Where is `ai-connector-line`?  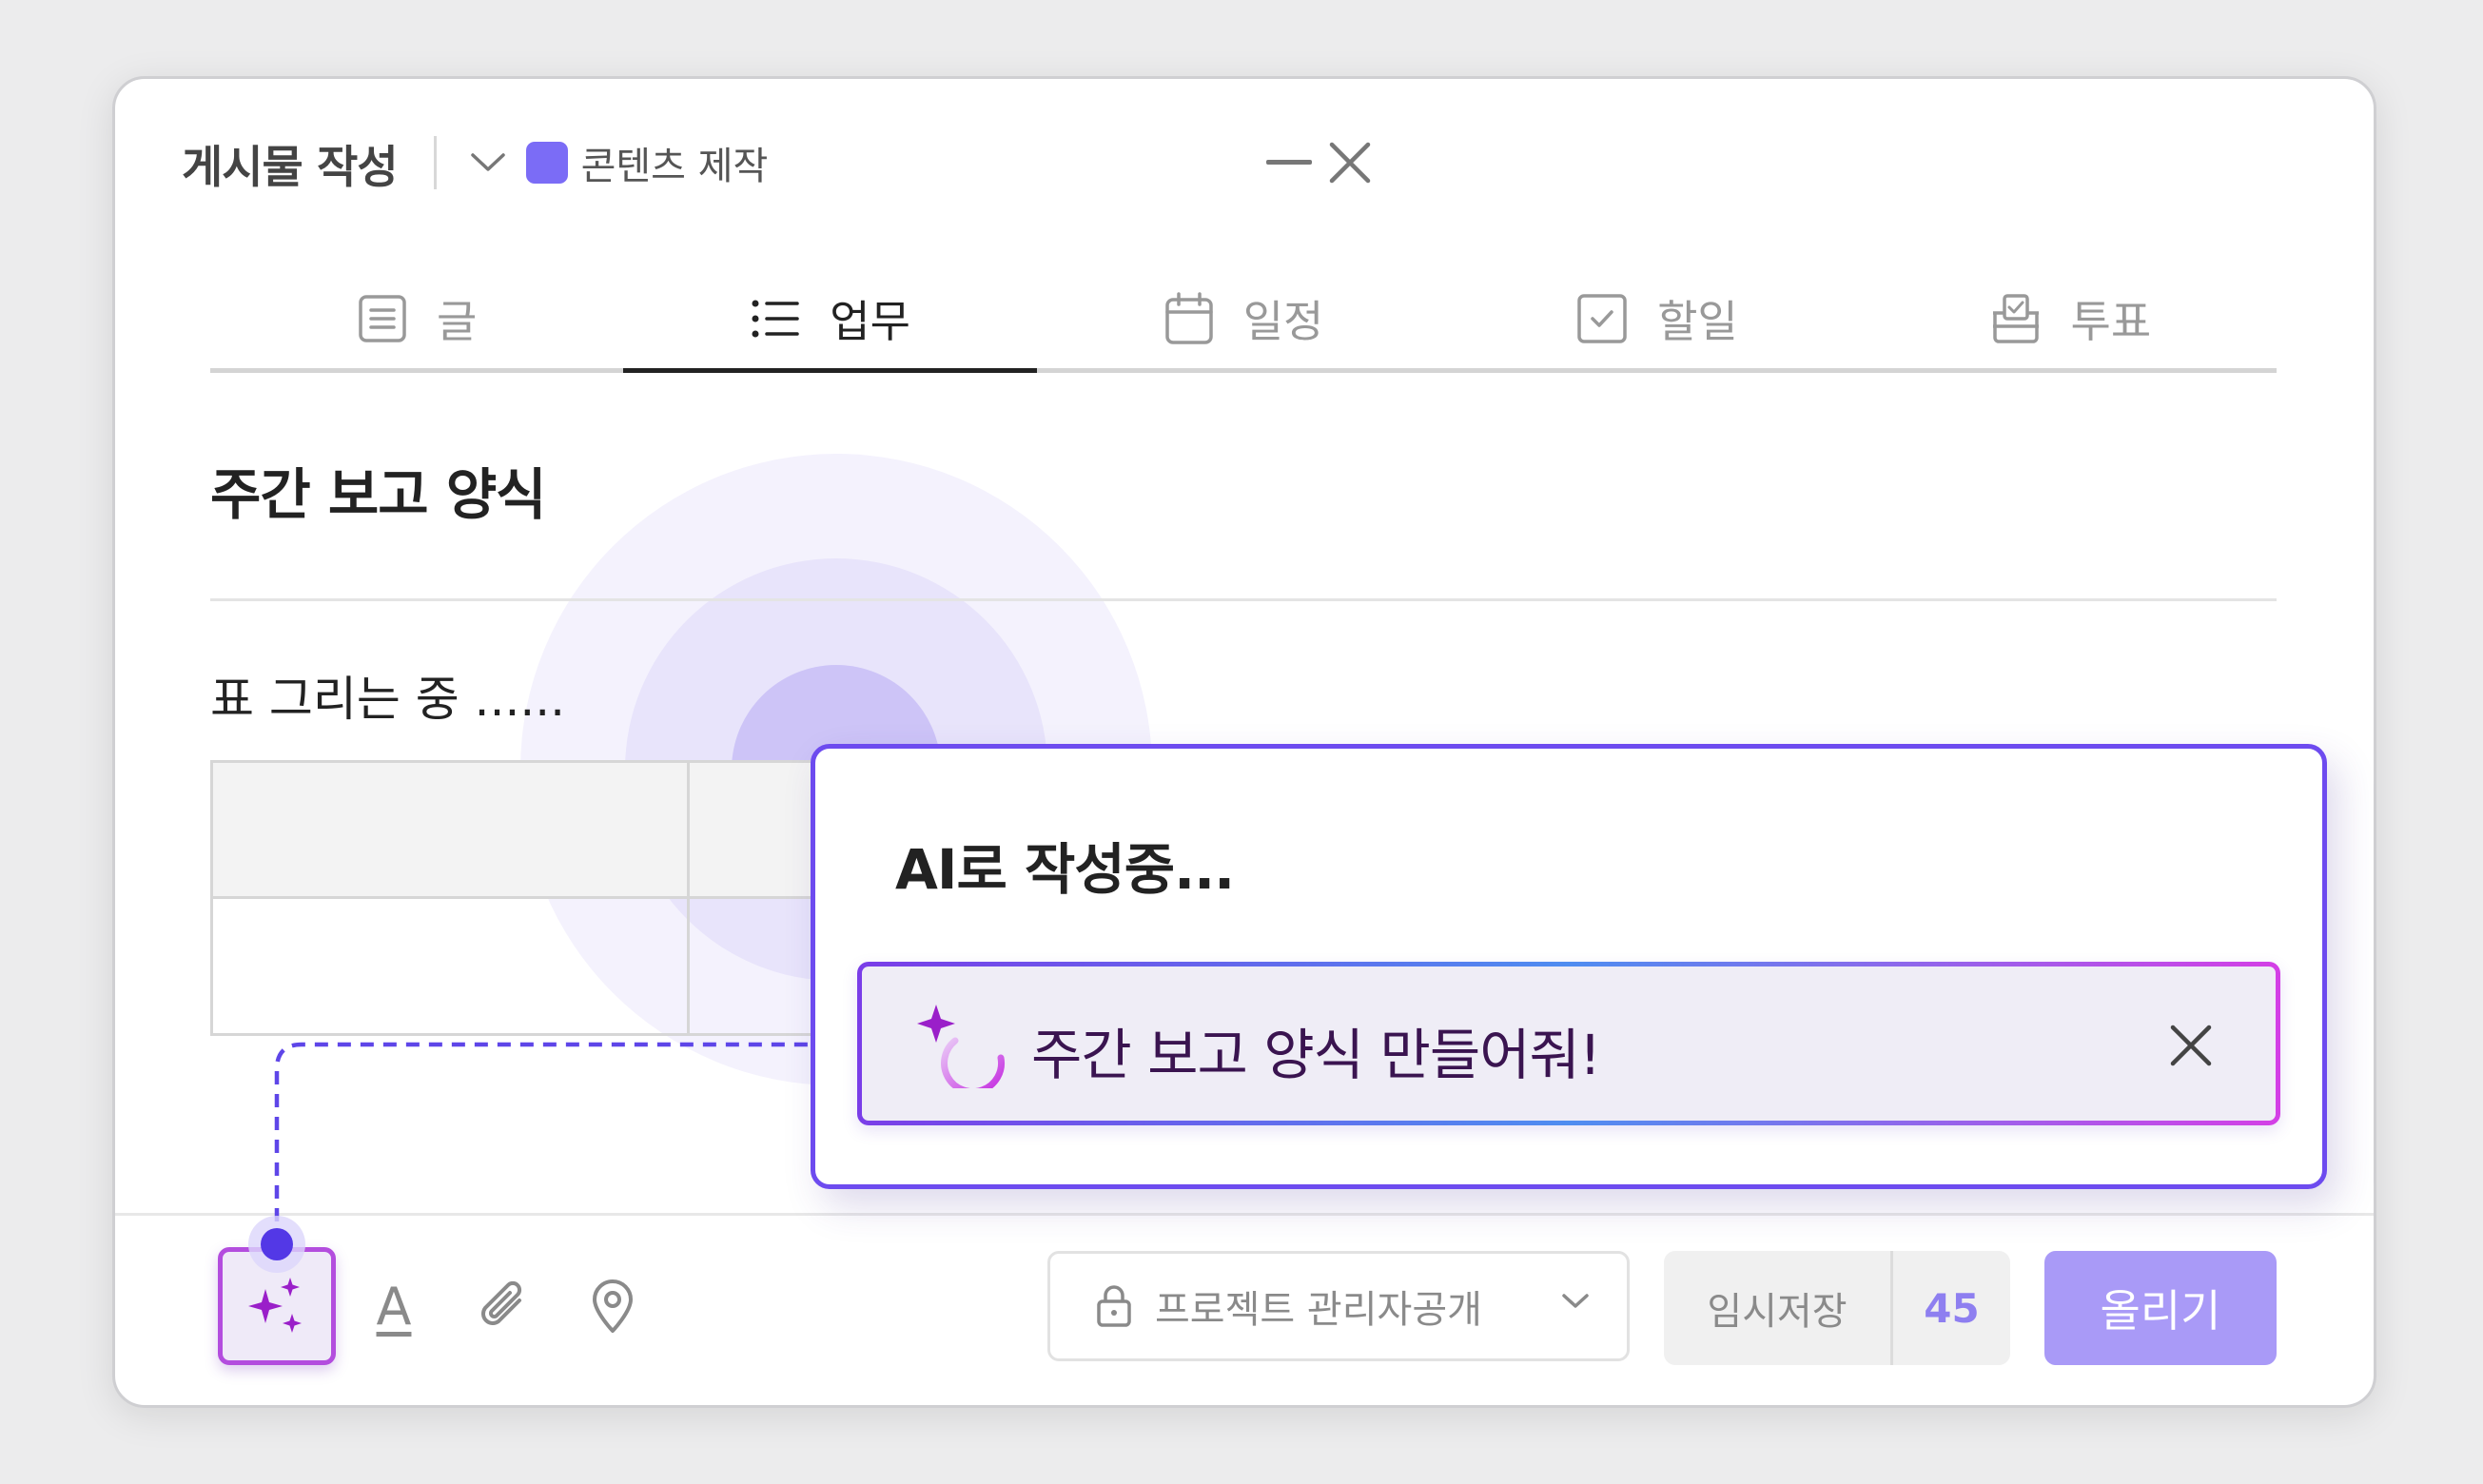
ai-connector-line is located at coordinates (568, 1141).